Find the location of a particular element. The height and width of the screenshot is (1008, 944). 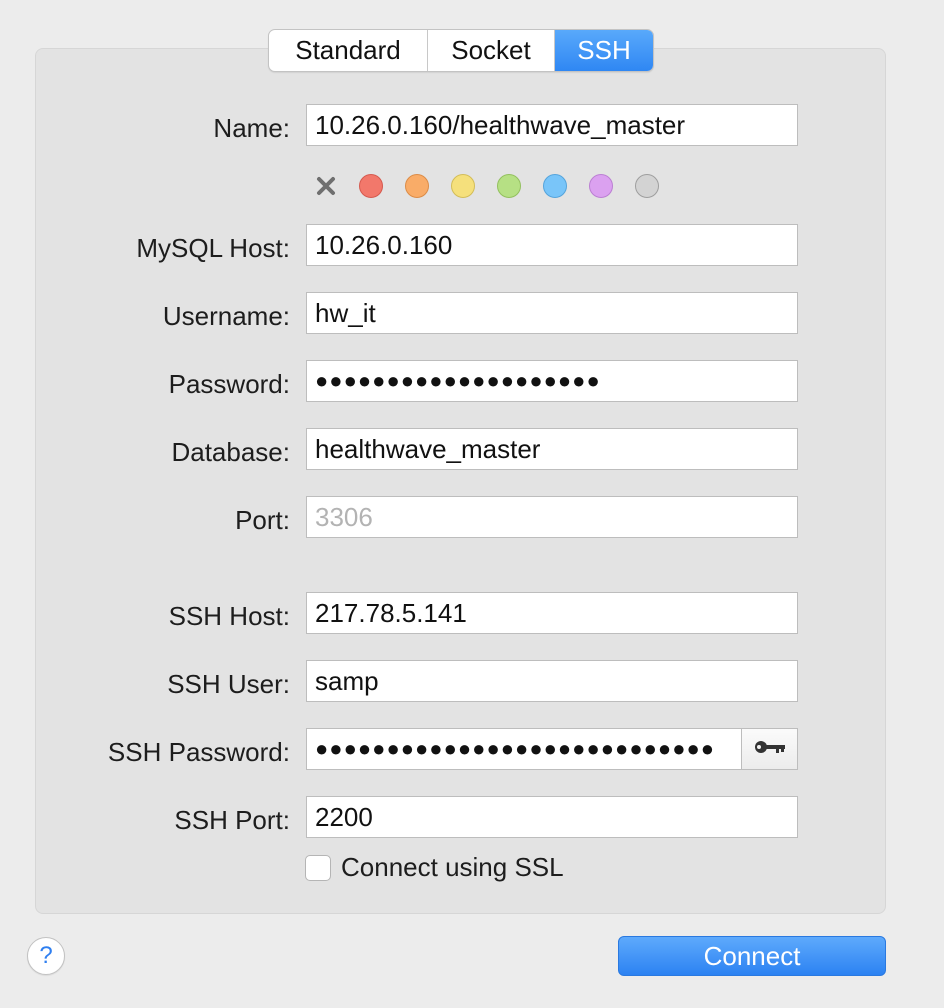

ssh-key-button is located at coordinates (769, 749).